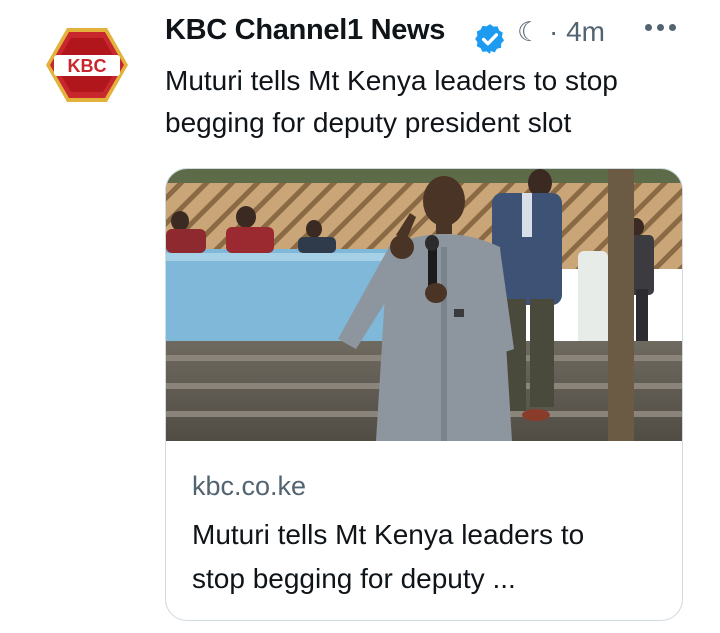  I want to click on kbc-logo-icon: KBC, so click(87, 65).